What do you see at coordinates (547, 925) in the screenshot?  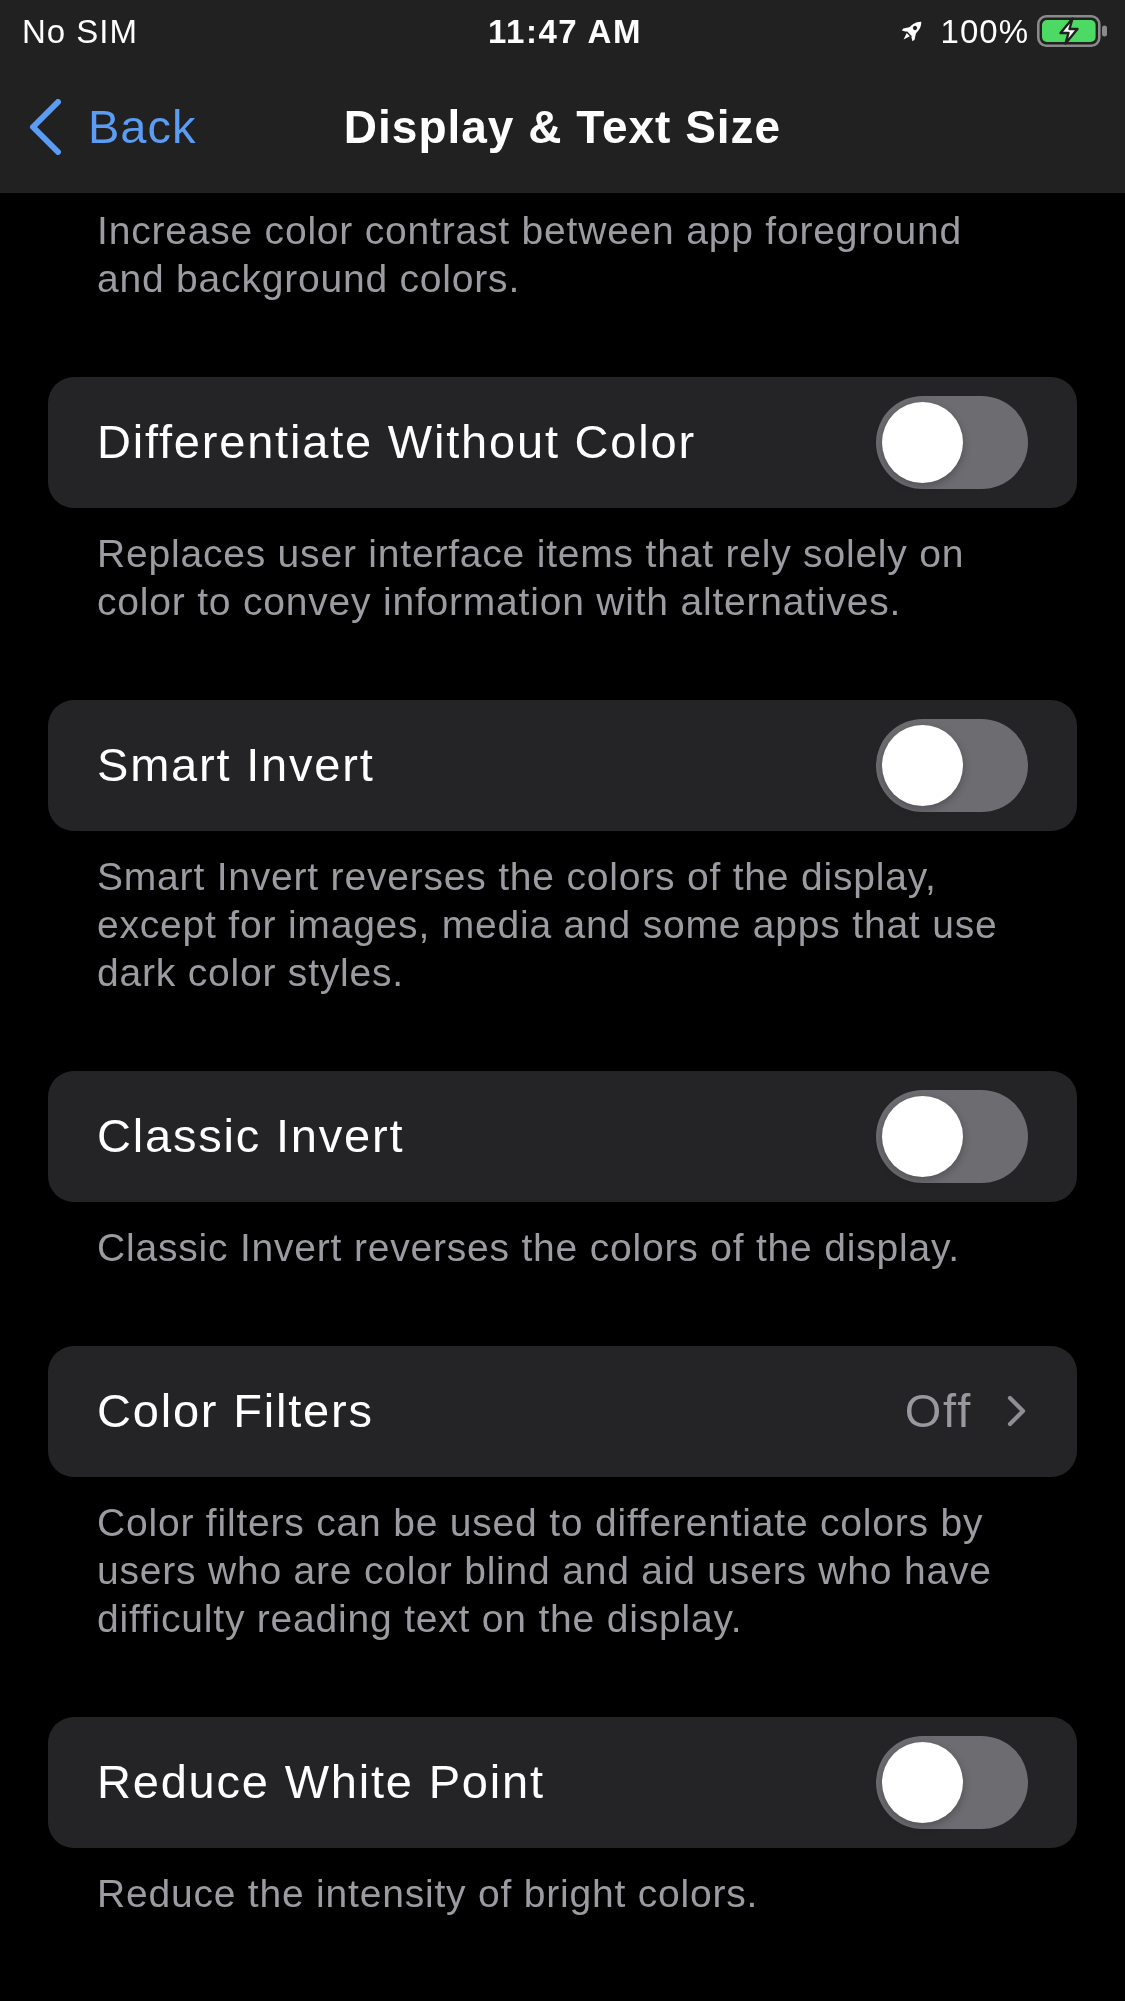 I see `setting-description: Smart Invert reverses the colors of the display, except for images, media and some apps that use dark color styles.` at bounding box center [547, 925].